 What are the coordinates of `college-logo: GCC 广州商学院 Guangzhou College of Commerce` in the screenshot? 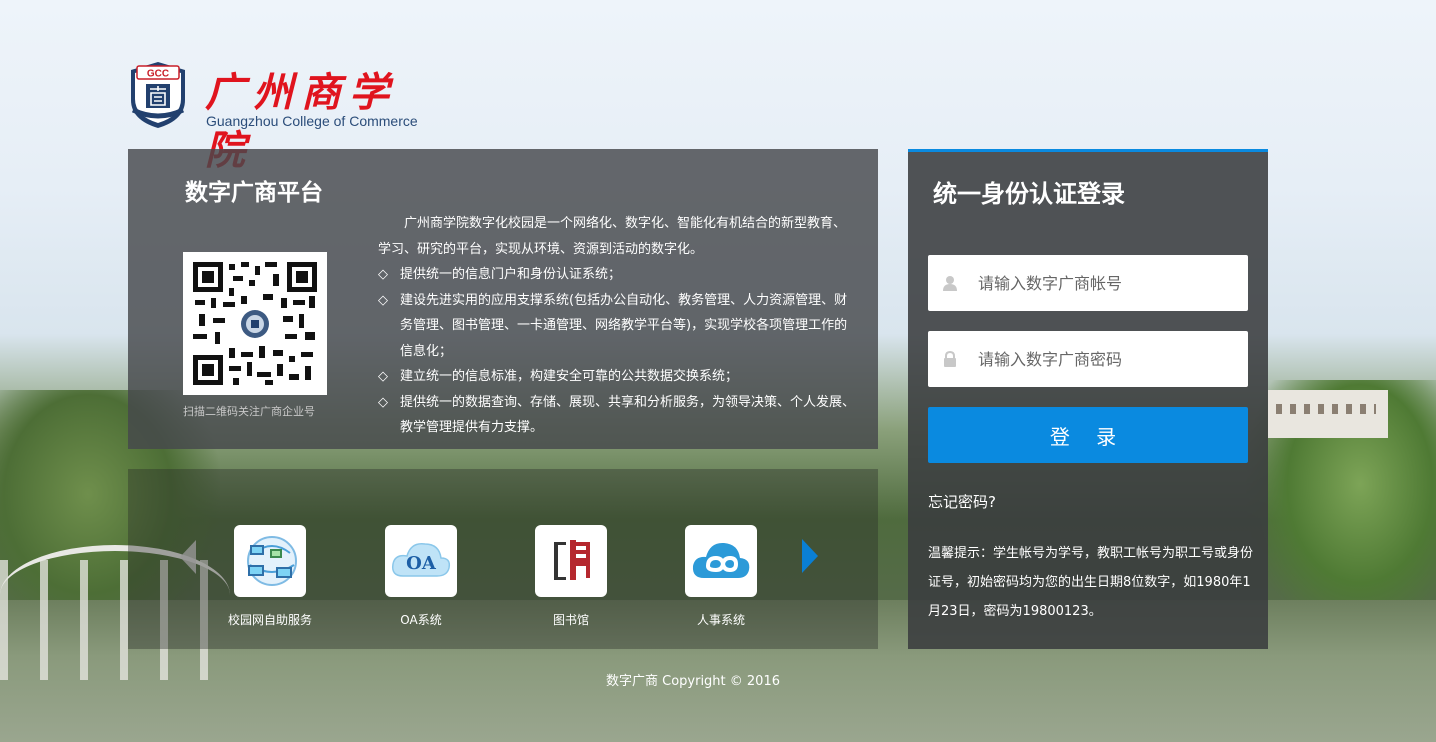 It's located at (277, 116).